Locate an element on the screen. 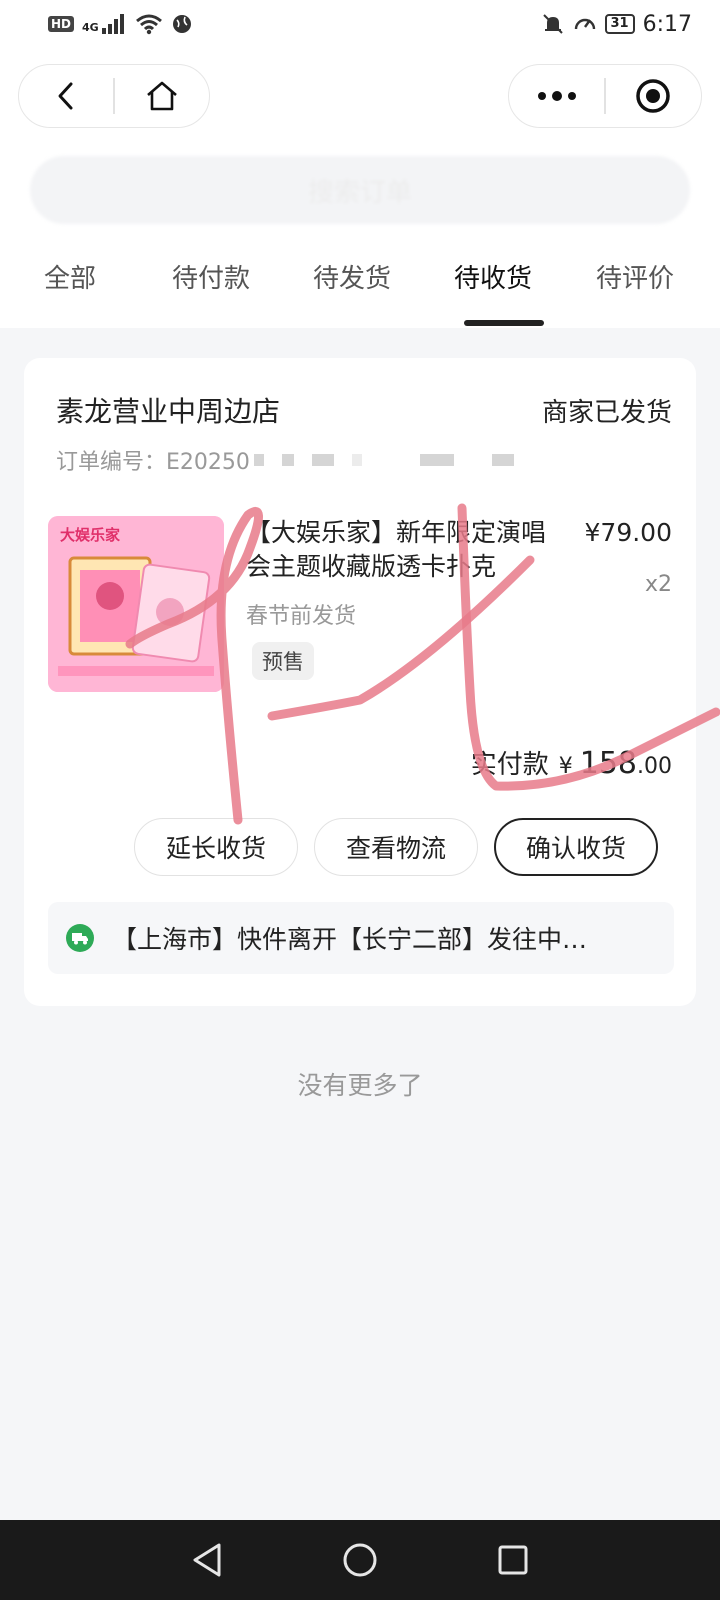  system-nav-bar is located at coordinates (360, 1560).